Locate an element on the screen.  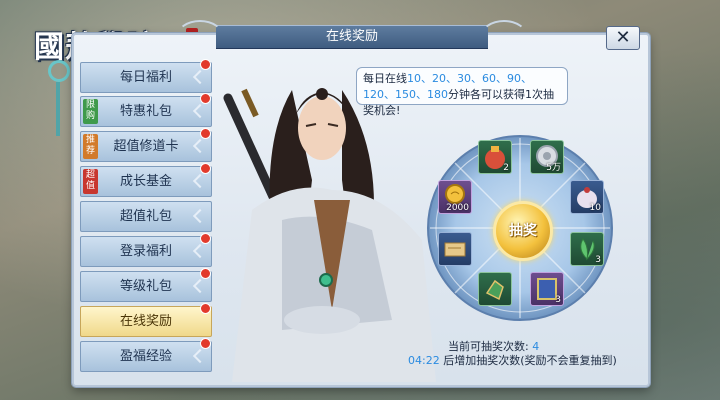
reward-amount: 2 is located at coordinates (506, 168).